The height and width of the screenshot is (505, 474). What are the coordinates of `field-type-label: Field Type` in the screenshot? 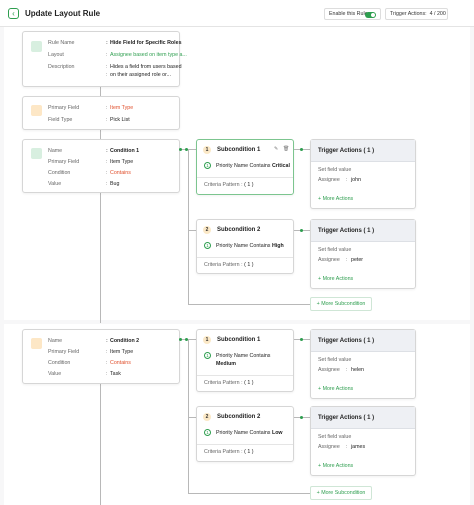 It's located at (60, 120).